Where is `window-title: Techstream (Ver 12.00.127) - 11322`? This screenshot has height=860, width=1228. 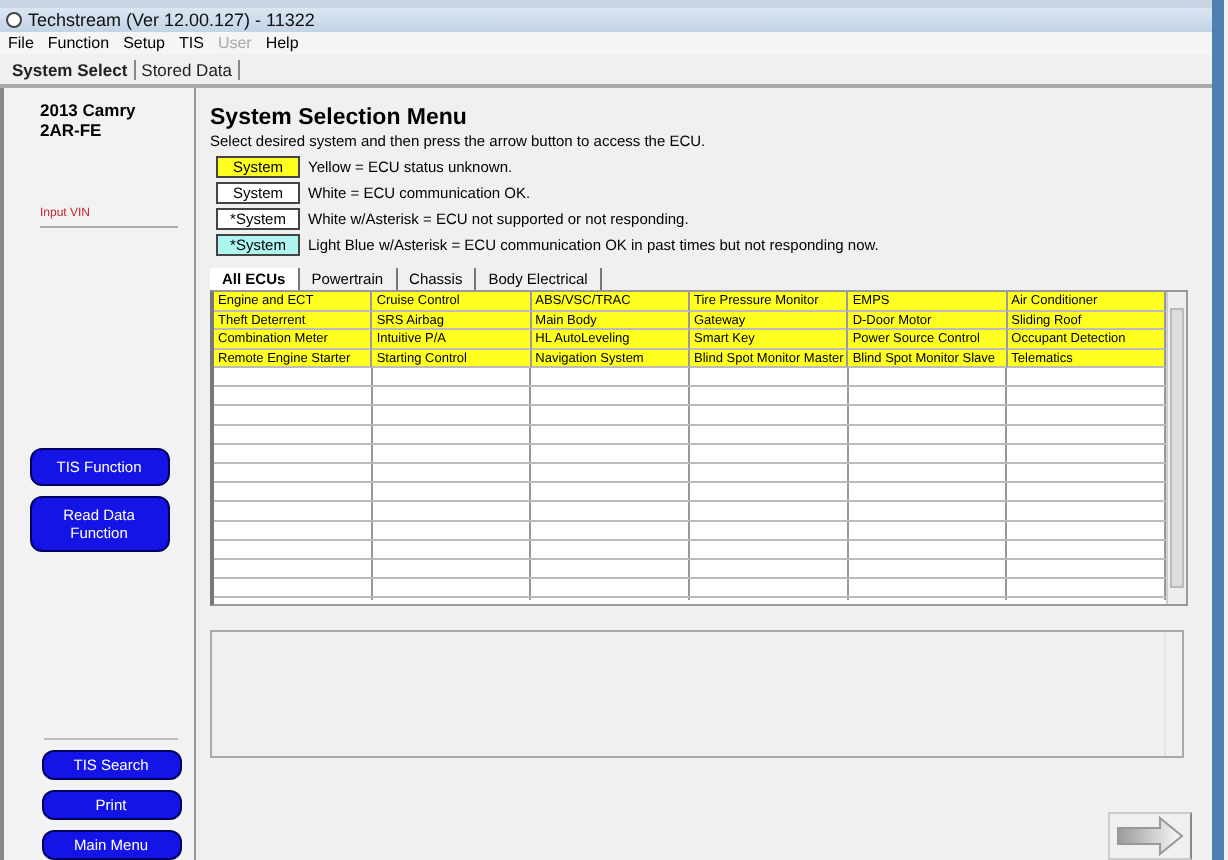 window-title: Techstream (Ver 12.00.127) - 11322 is located at coordinates (171, 20).